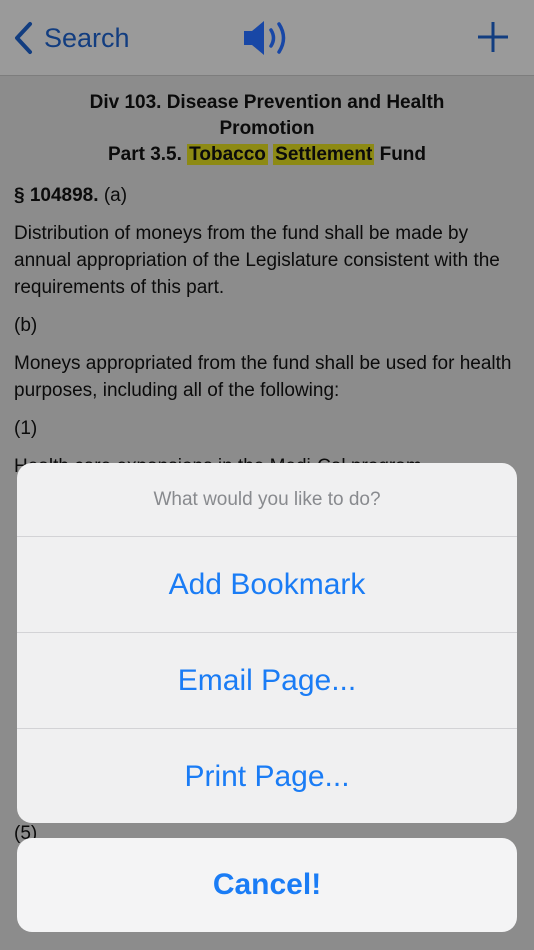  Describe the element at coordinates (493, 37) in the screenshot. I see `add-icon` at that location.